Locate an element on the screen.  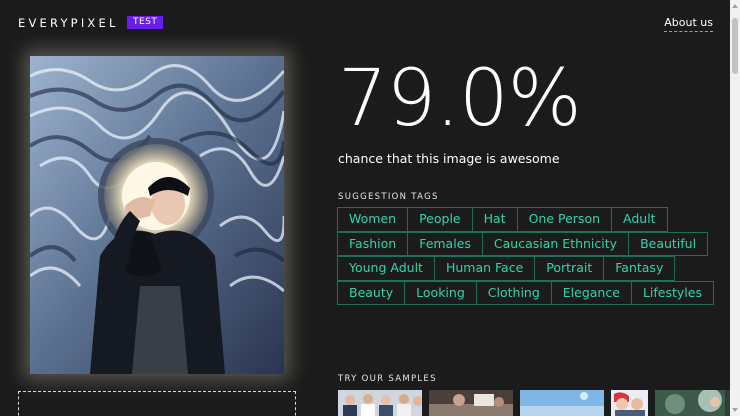
suggestion-tags-title: SUGGESTION TAGS is located at coordinates (388, 197).